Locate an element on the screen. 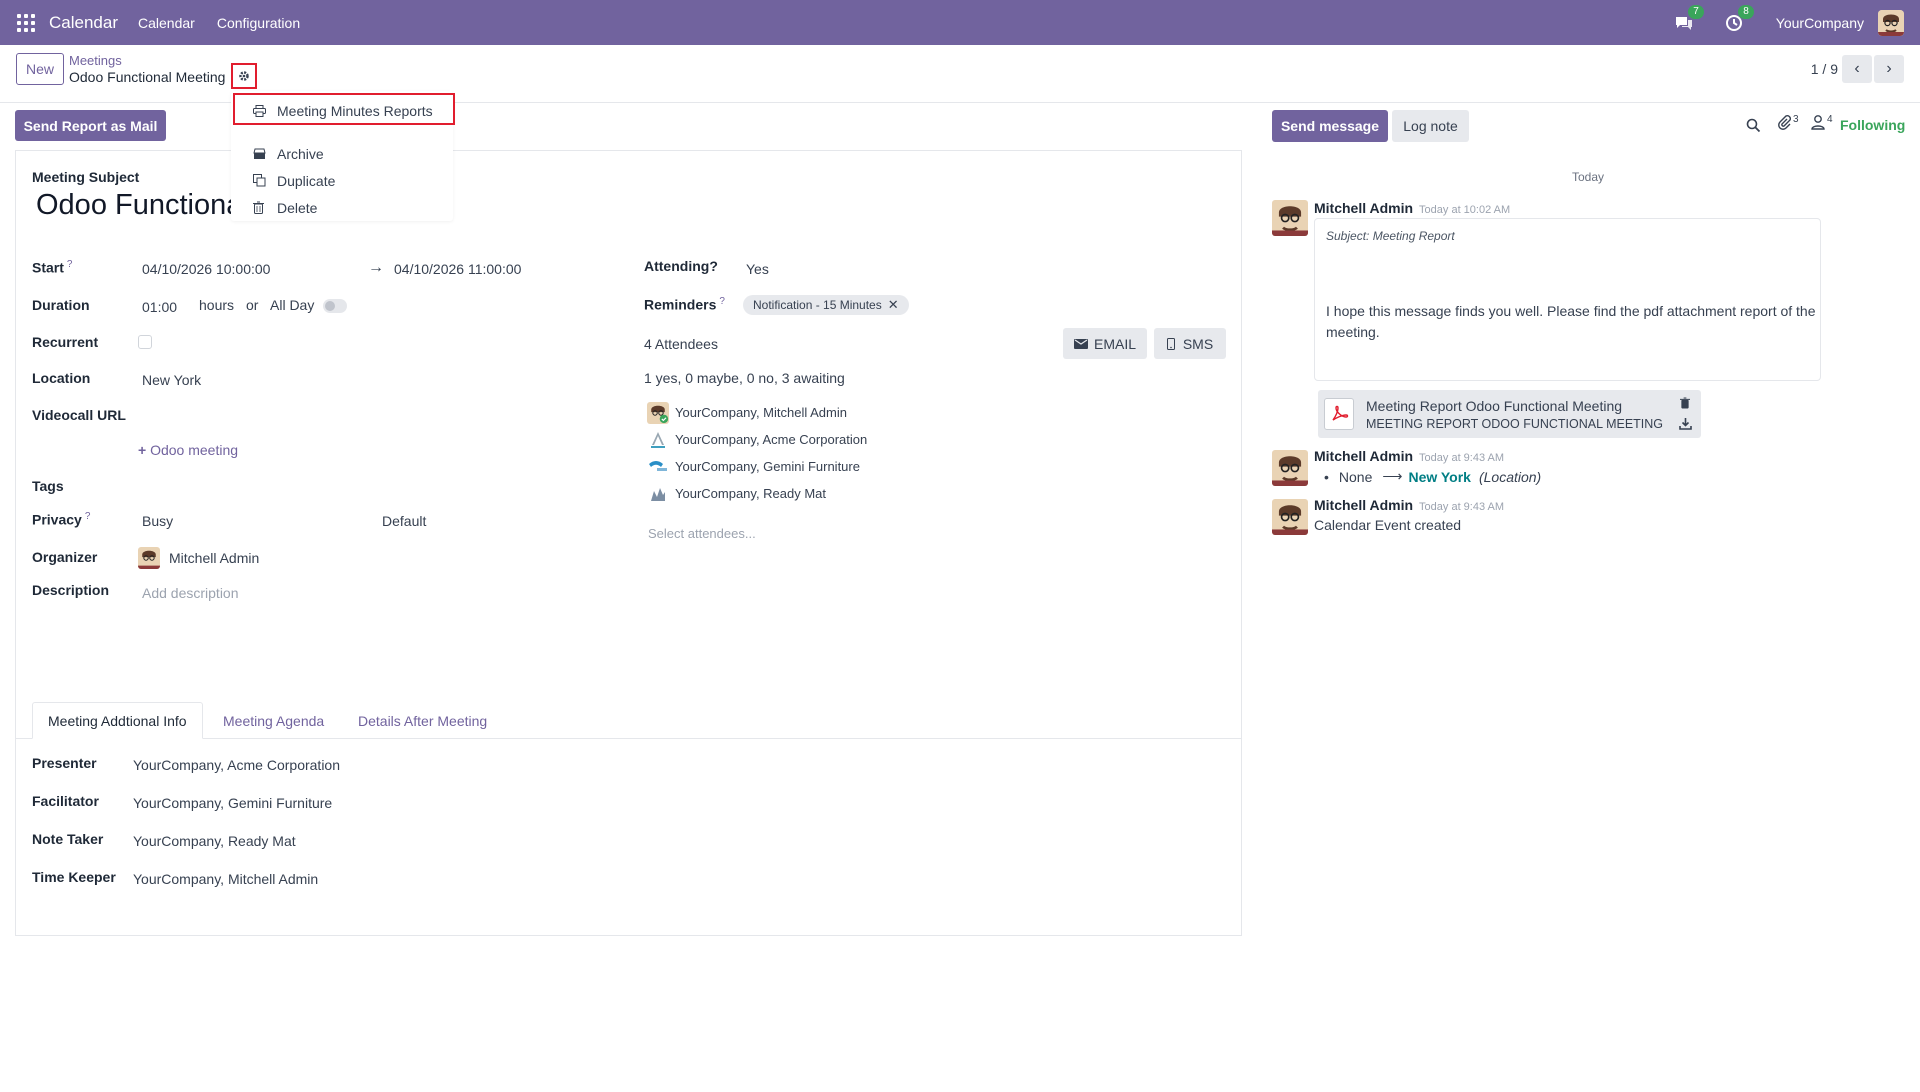 The width and height of the screenshot is (1920, 1092). attachments-button: 3 is located at coordinates (1788, 122).